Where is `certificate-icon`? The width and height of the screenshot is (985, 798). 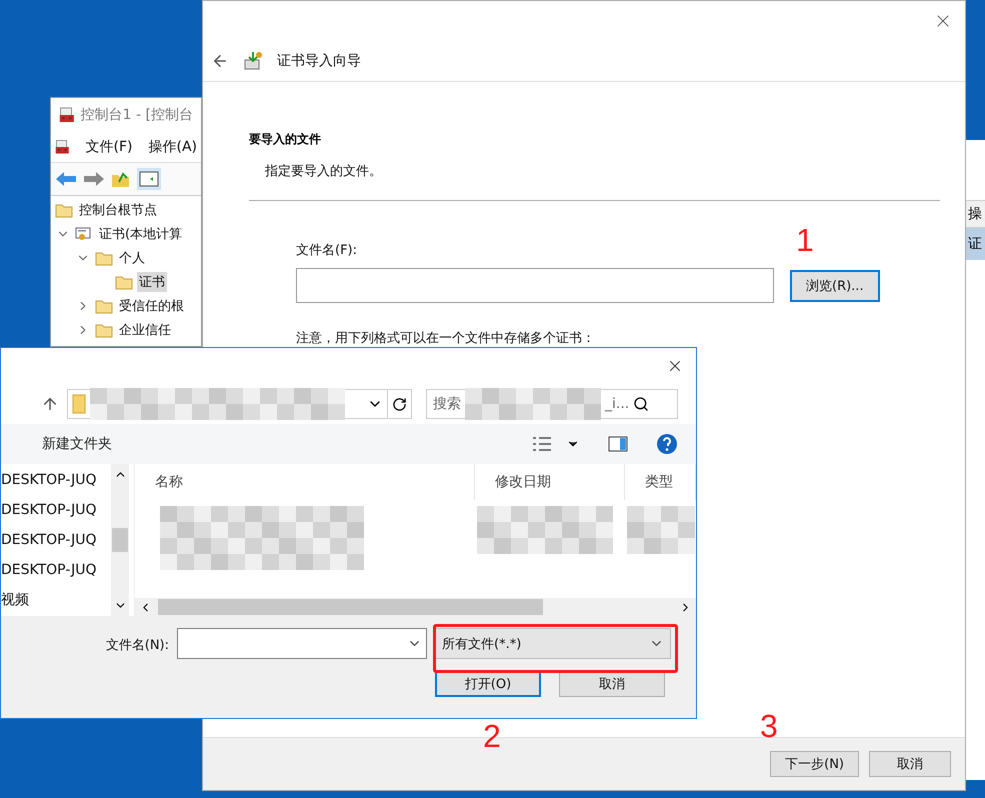 certificate-icon is located at coordinates (84, 234).